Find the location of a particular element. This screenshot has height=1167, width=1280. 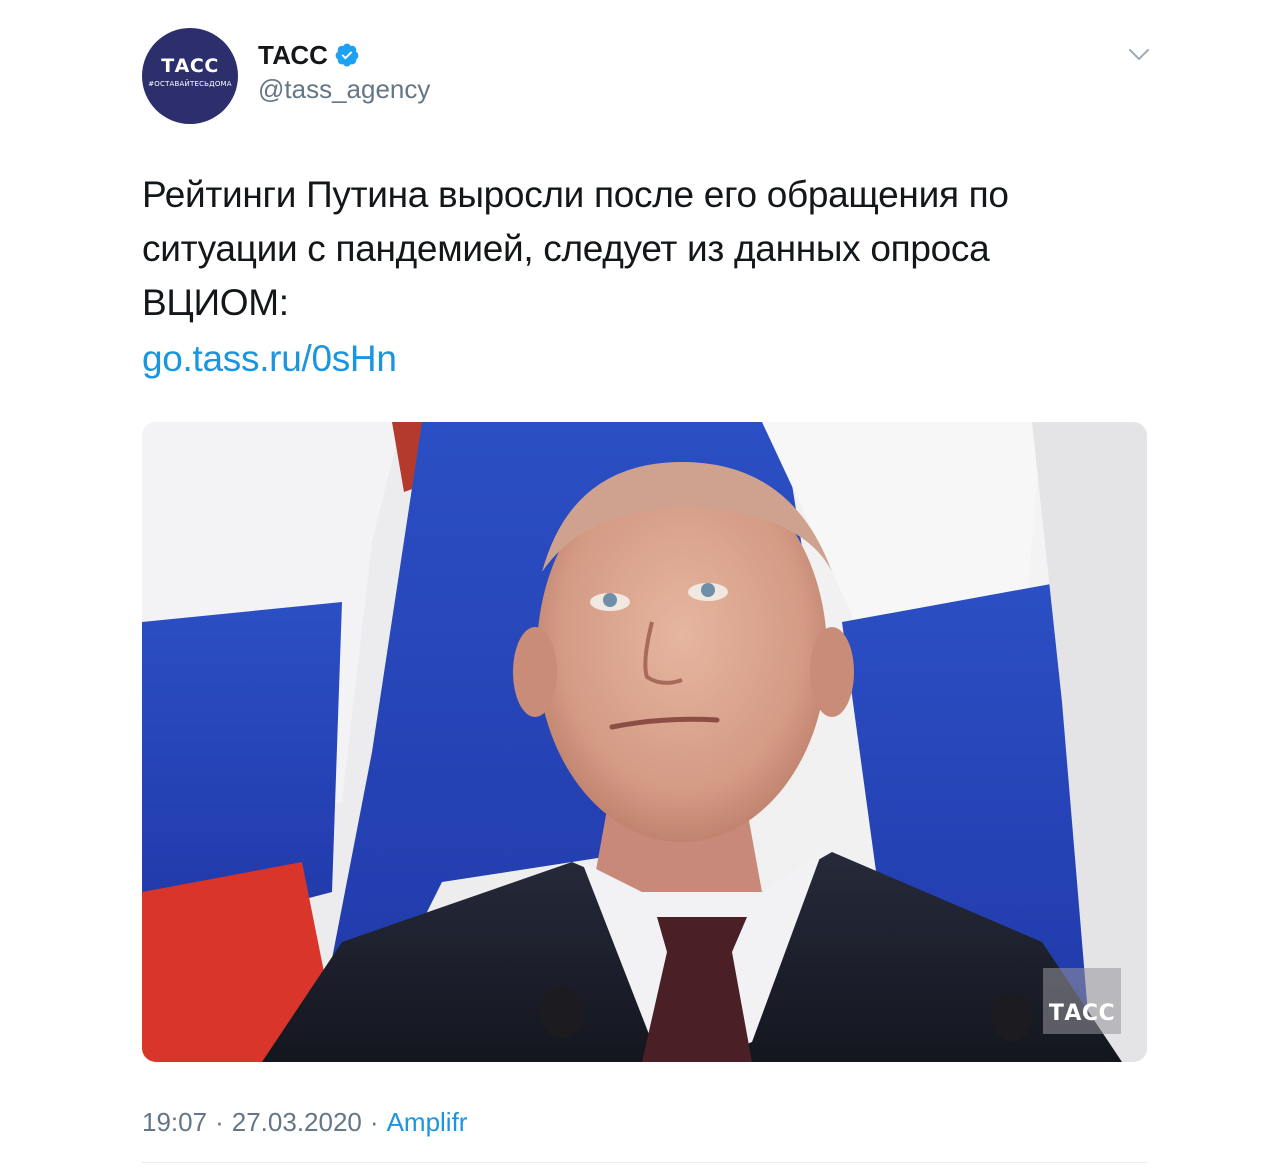

avatar-tagline: #ОСТАВАЙТЕСЬДОМА is located at coordinates (190, 84).